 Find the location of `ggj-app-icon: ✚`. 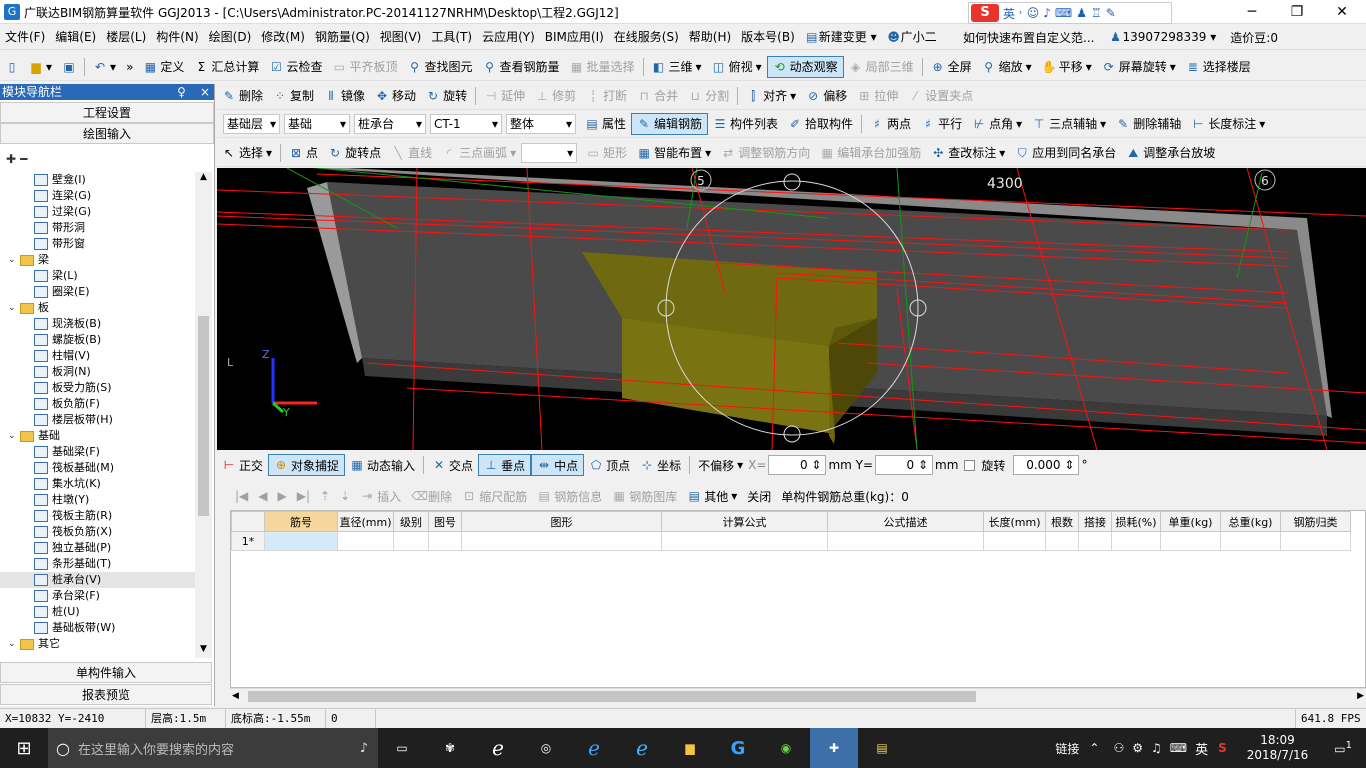

ggj-app-icon: ✚ is located at coordinates (834, 748).